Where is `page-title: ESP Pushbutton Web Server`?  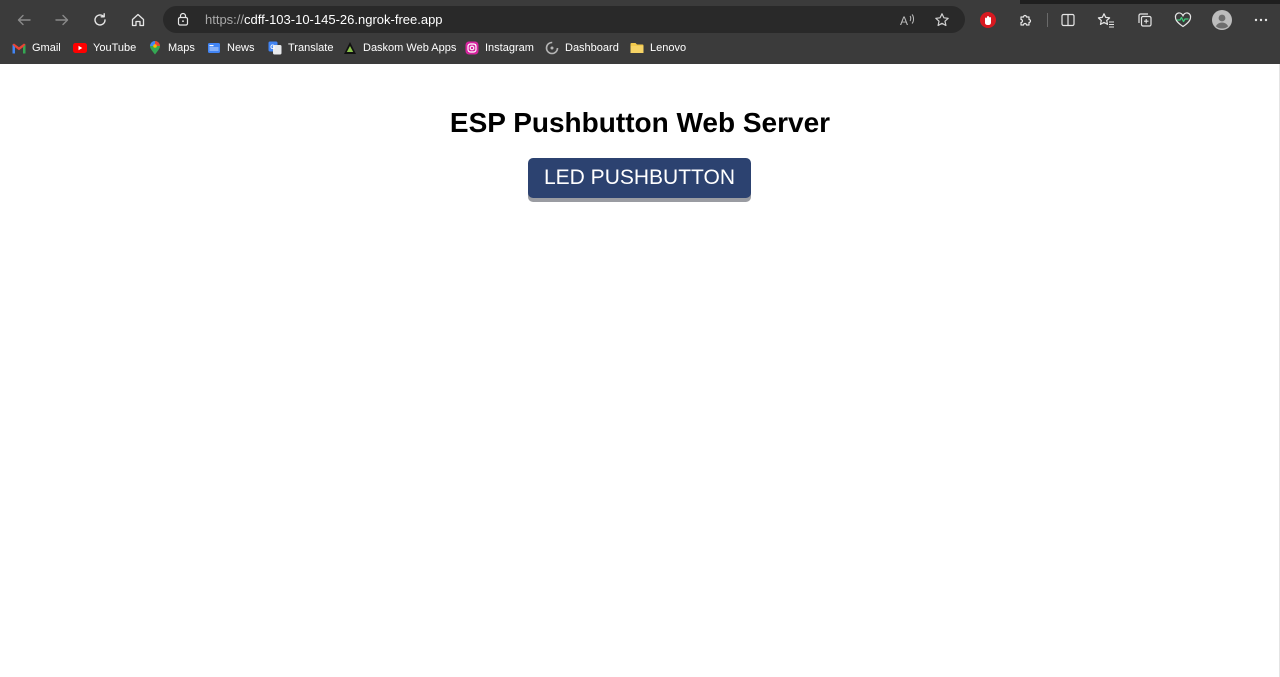 page-title: ESP Pushbutton Web Server is located at coordinates (640, 122).